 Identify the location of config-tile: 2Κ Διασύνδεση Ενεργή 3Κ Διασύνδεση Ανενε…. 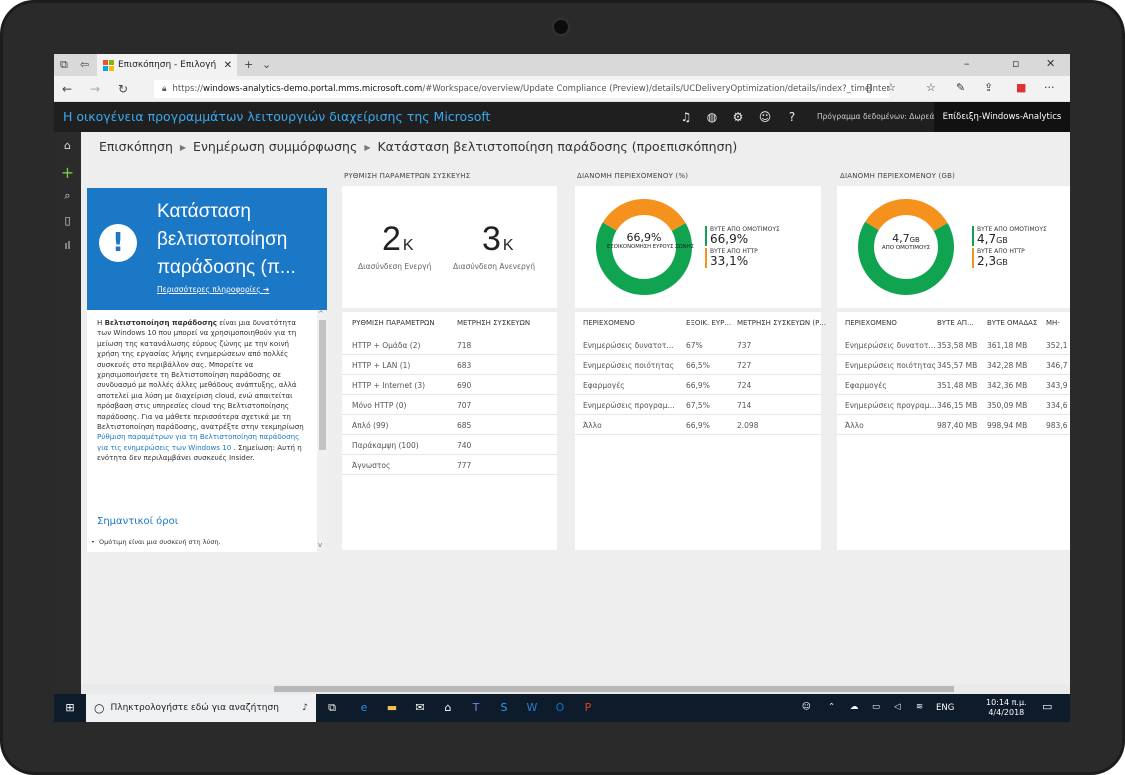
(449, 247).